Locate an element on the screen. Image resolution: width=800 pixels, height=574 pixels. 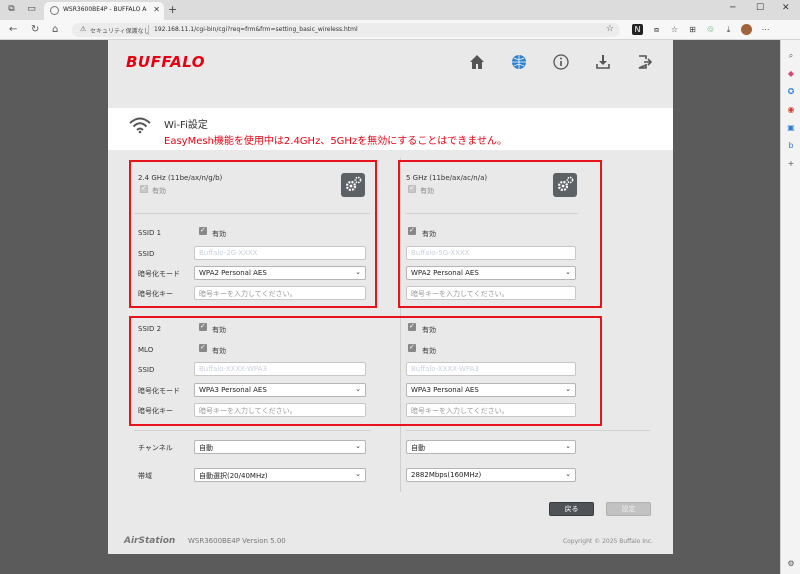
workspaces-icon: ⧉ is located at coordinates (11, 9).